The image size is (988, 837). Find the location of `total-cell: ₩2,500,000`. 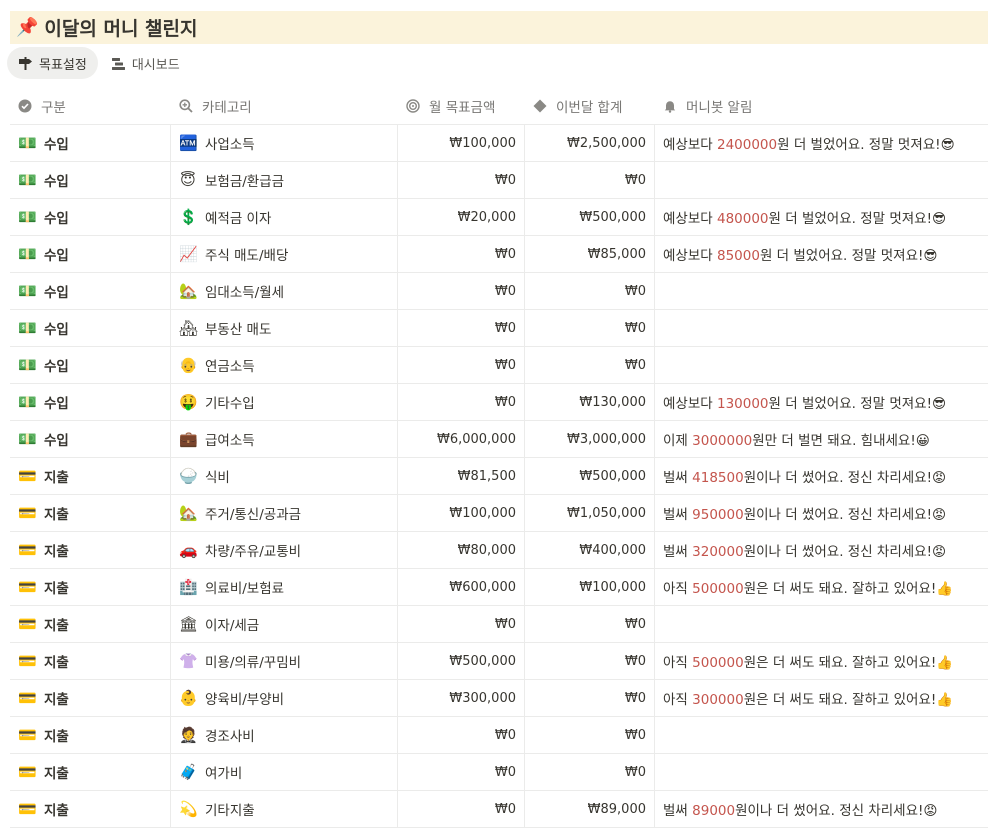

total-cell: ₩2,500,000 is located at coordinates (590, 143).